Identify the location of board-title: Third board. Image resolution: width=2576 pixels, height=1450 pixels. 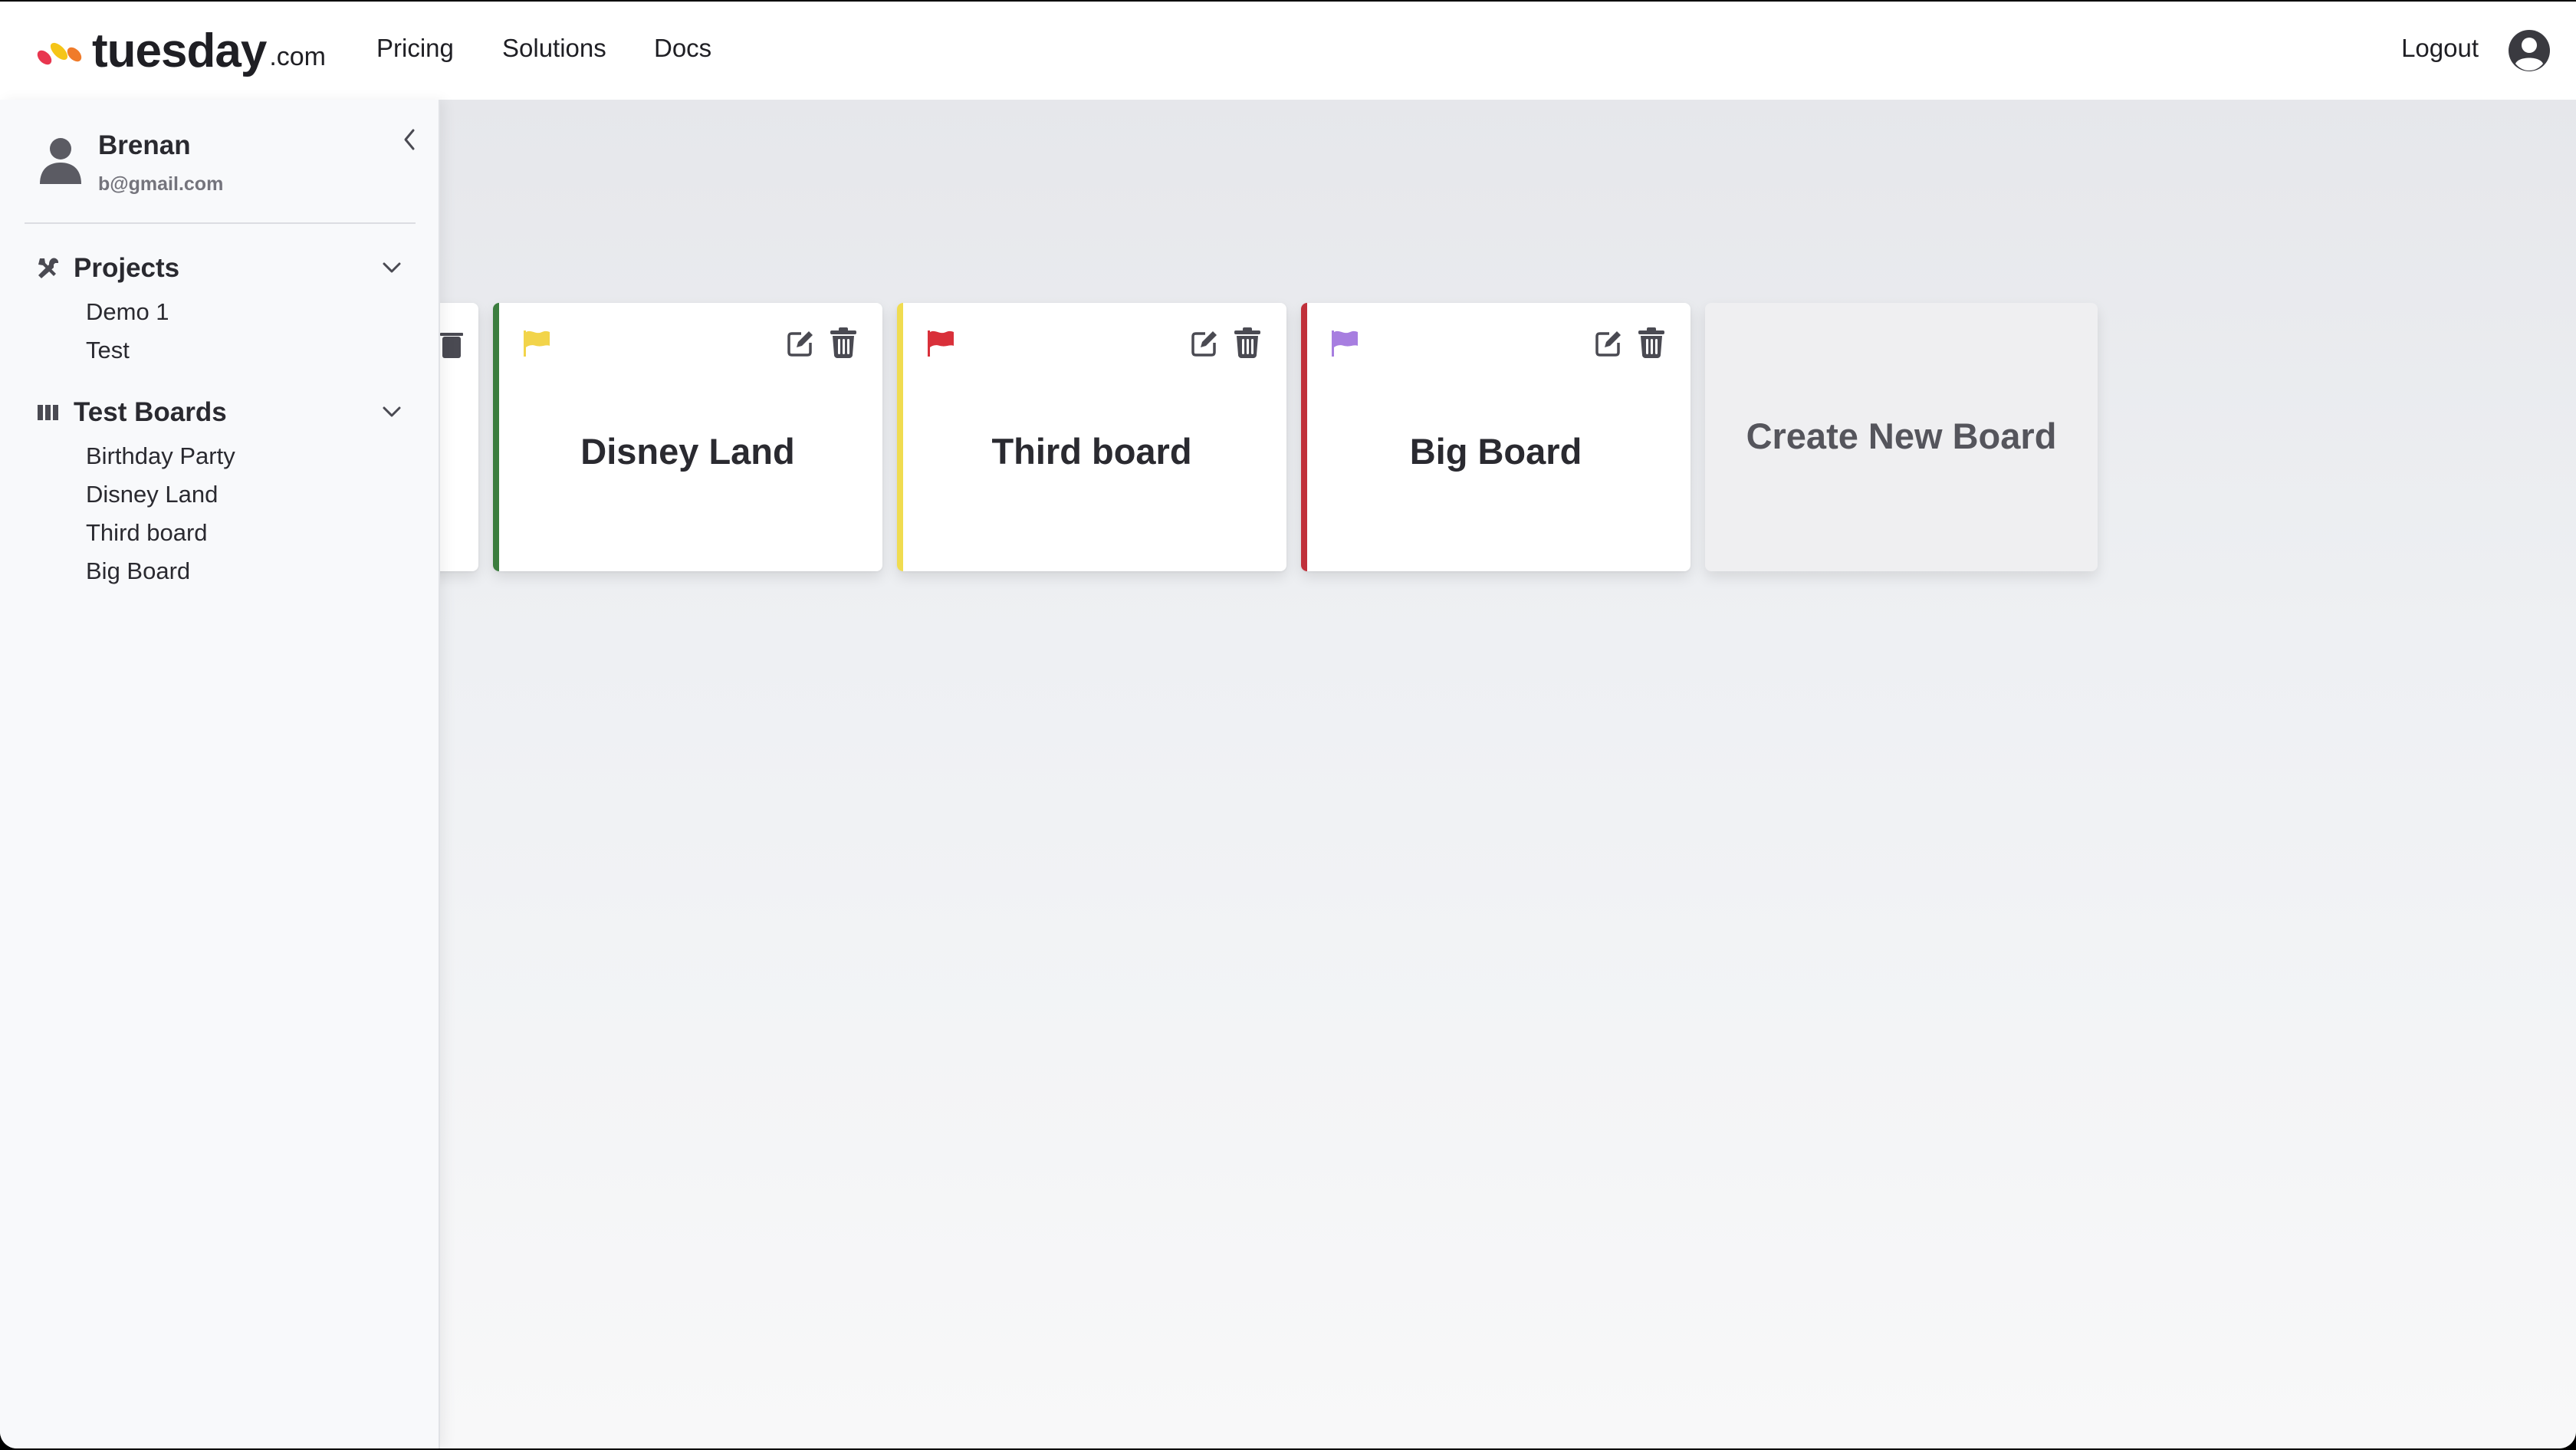
(1091, 451).